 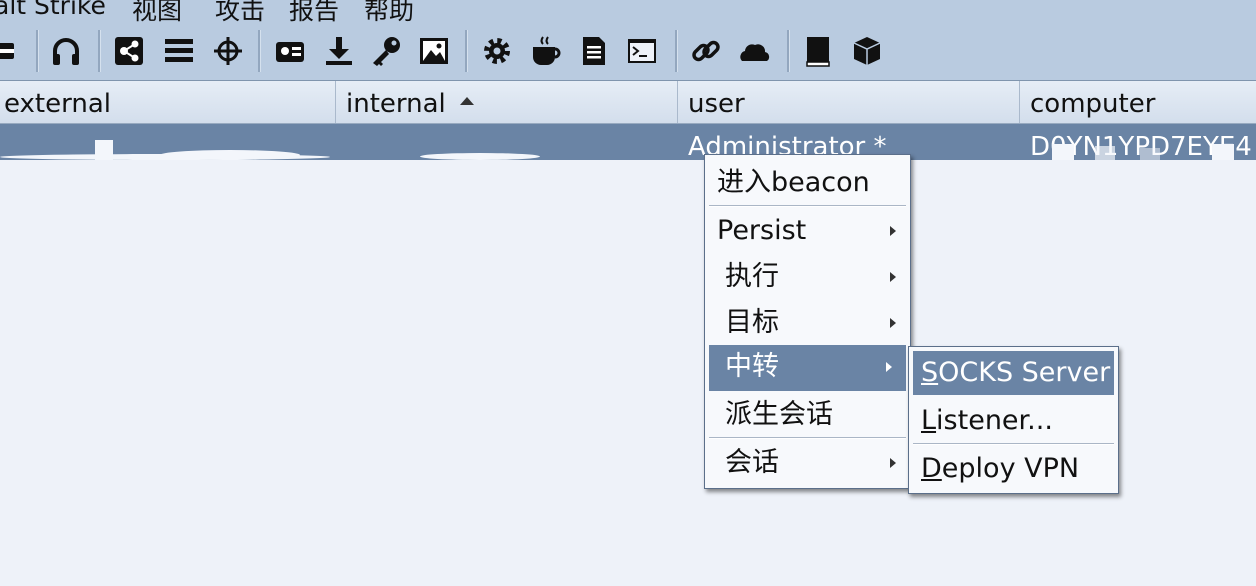 What do you see at coordinates (807, 231) in the screenshot?
I see `menu-item-persist: Persist` at bounding box center [807, 231].